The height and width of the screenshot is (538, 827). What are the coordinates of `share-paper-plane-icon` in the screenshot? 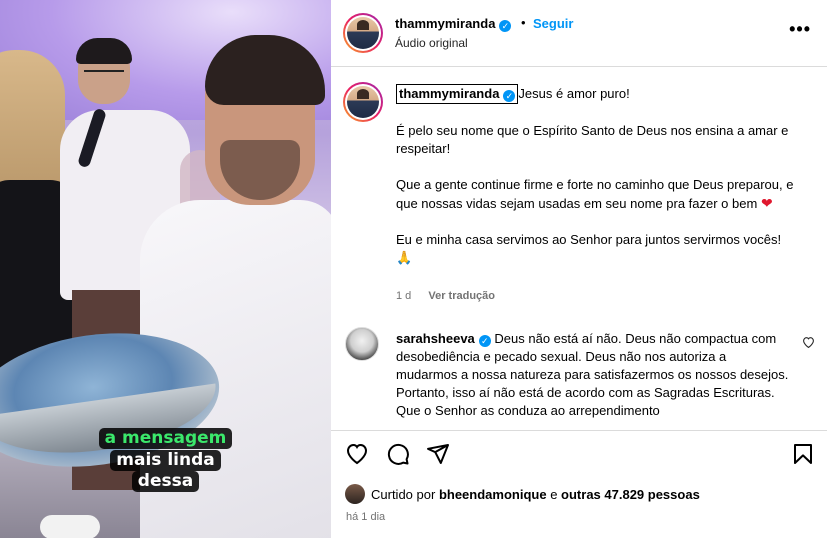 It's located at (439, 455).